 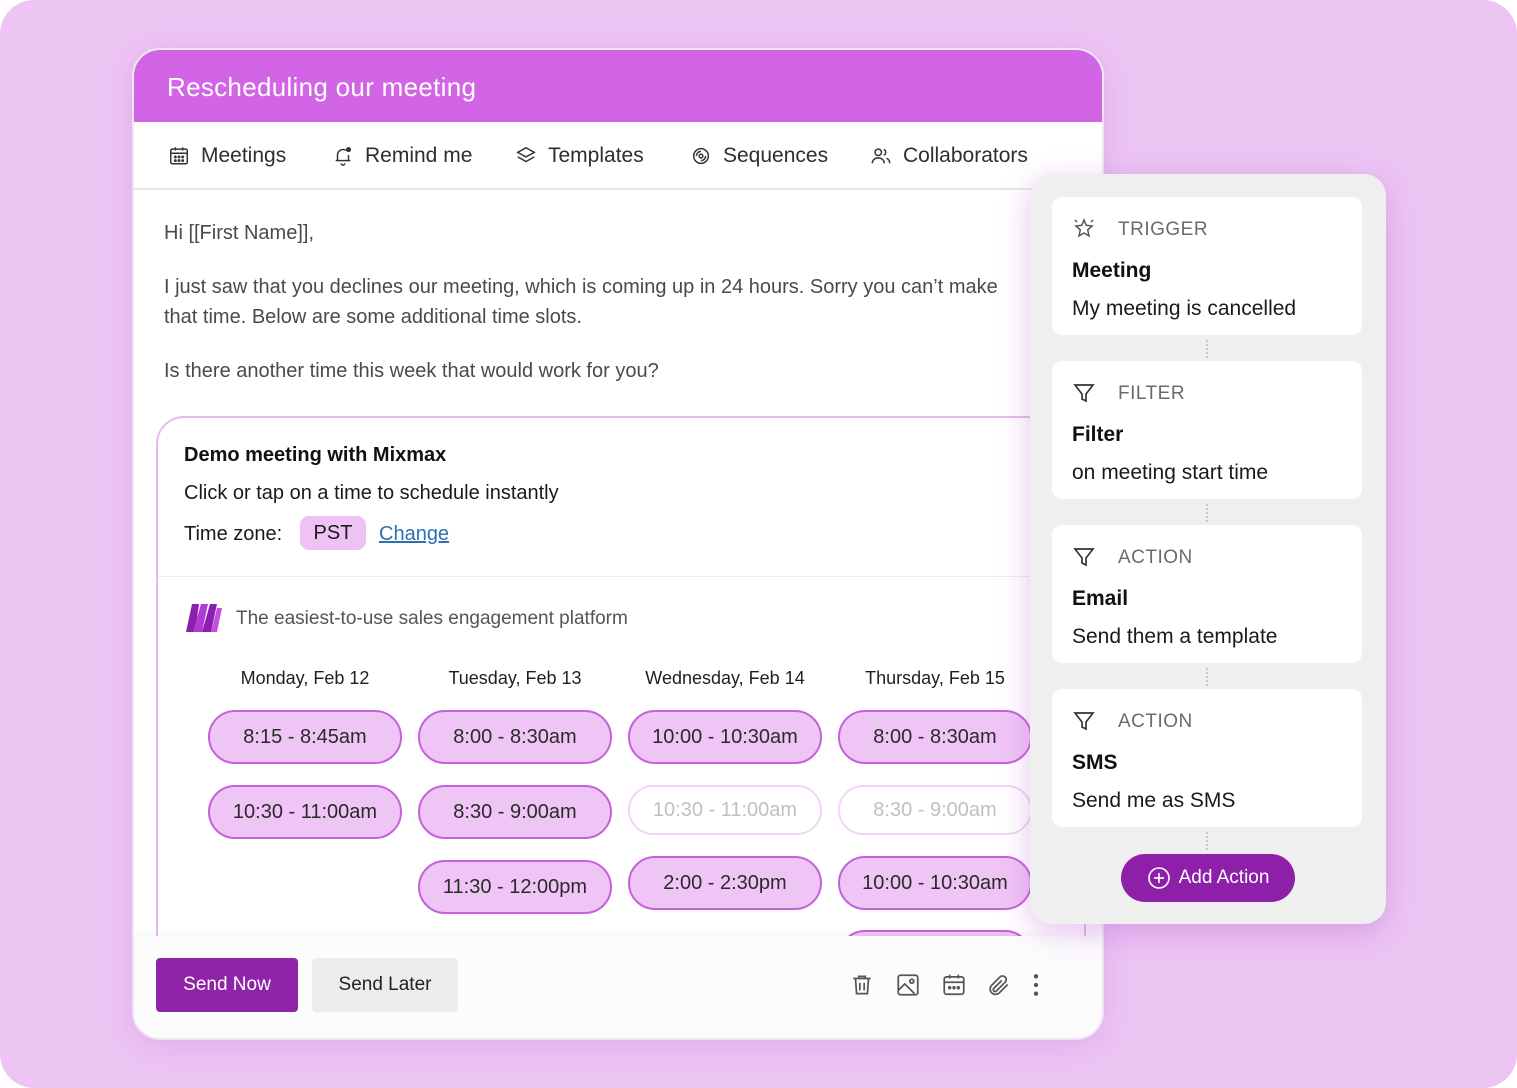 What do you see at coordinates (227, 985) in the screenshot?
I see `send-now-button: Send Now` at bounding box center [227, 985].